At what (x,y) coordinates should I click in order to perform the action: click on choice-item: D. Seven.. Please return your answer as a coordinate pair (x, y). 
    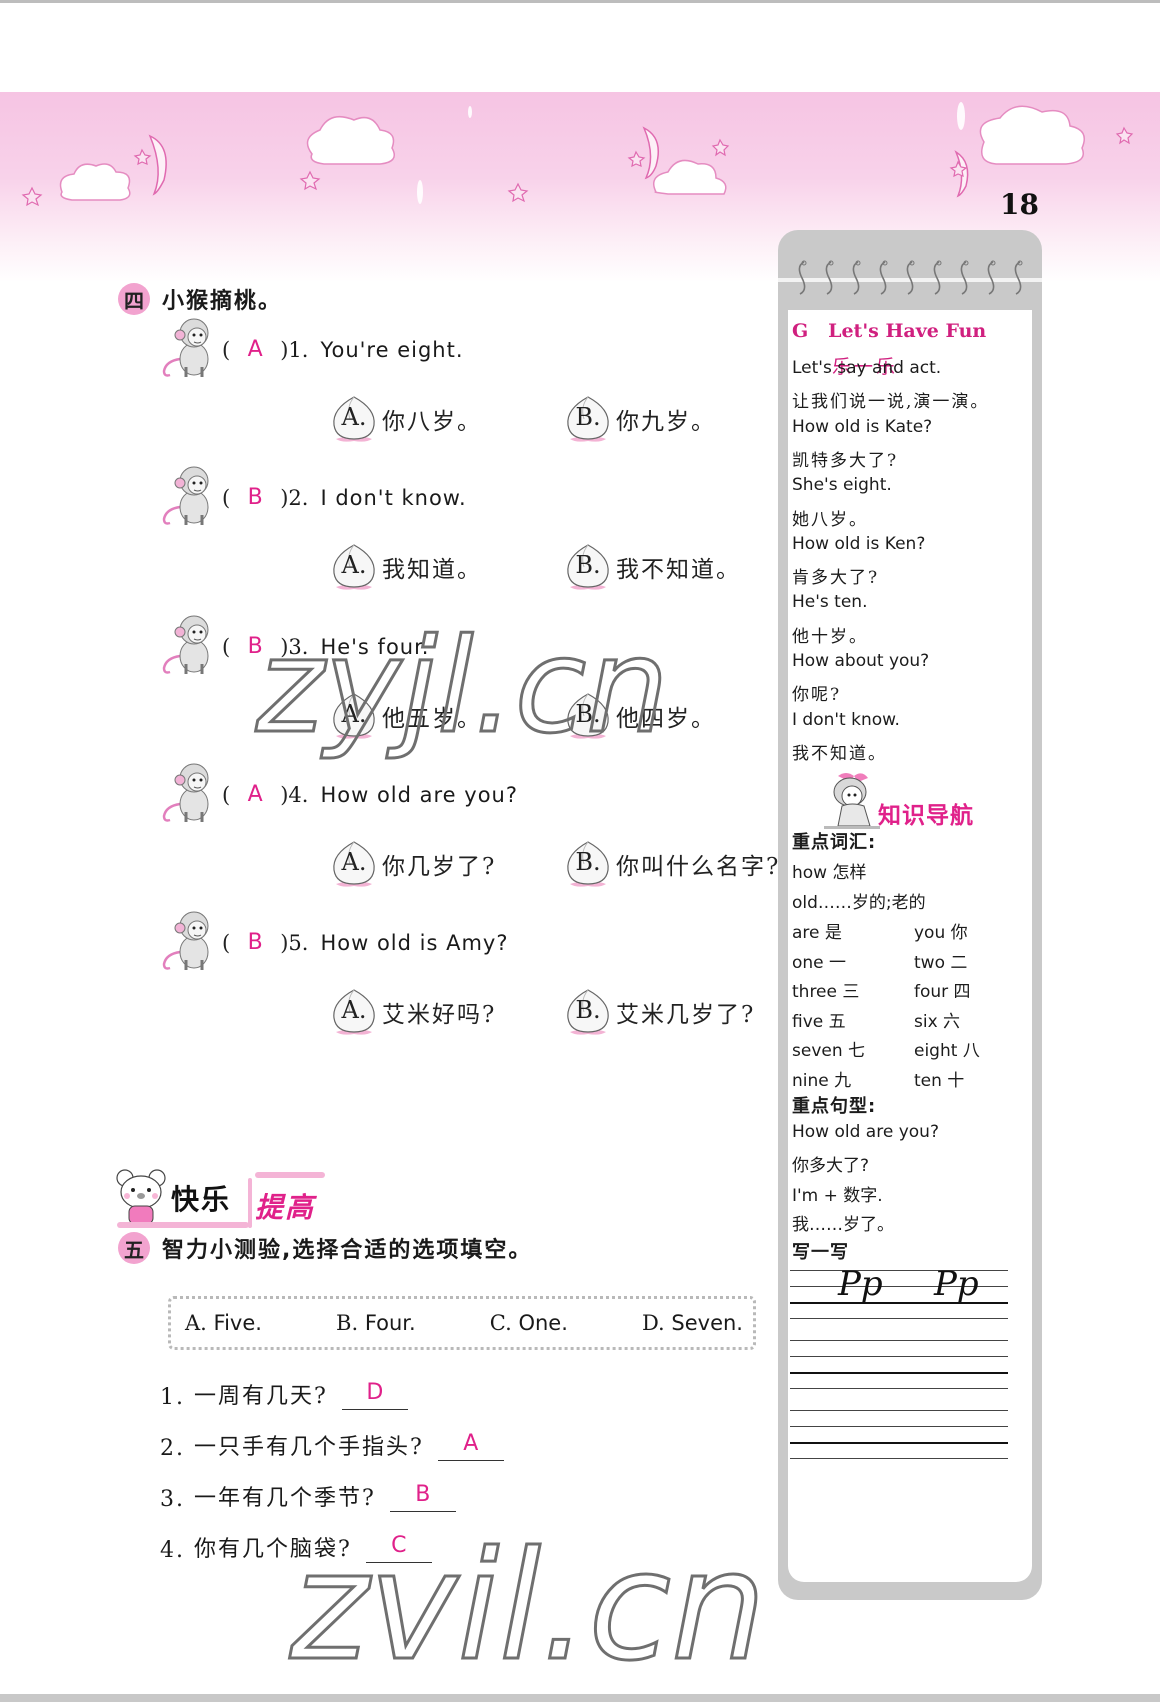
    Looking at the image, I should click on (692, 1323).